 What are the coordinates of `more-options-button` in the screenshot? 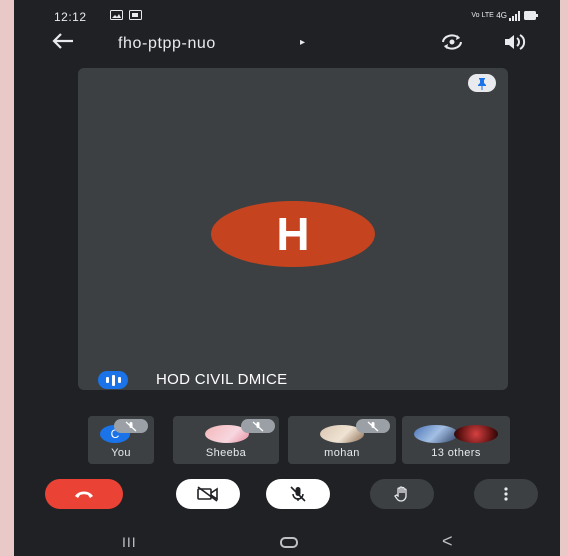 It's located at (506, 494).